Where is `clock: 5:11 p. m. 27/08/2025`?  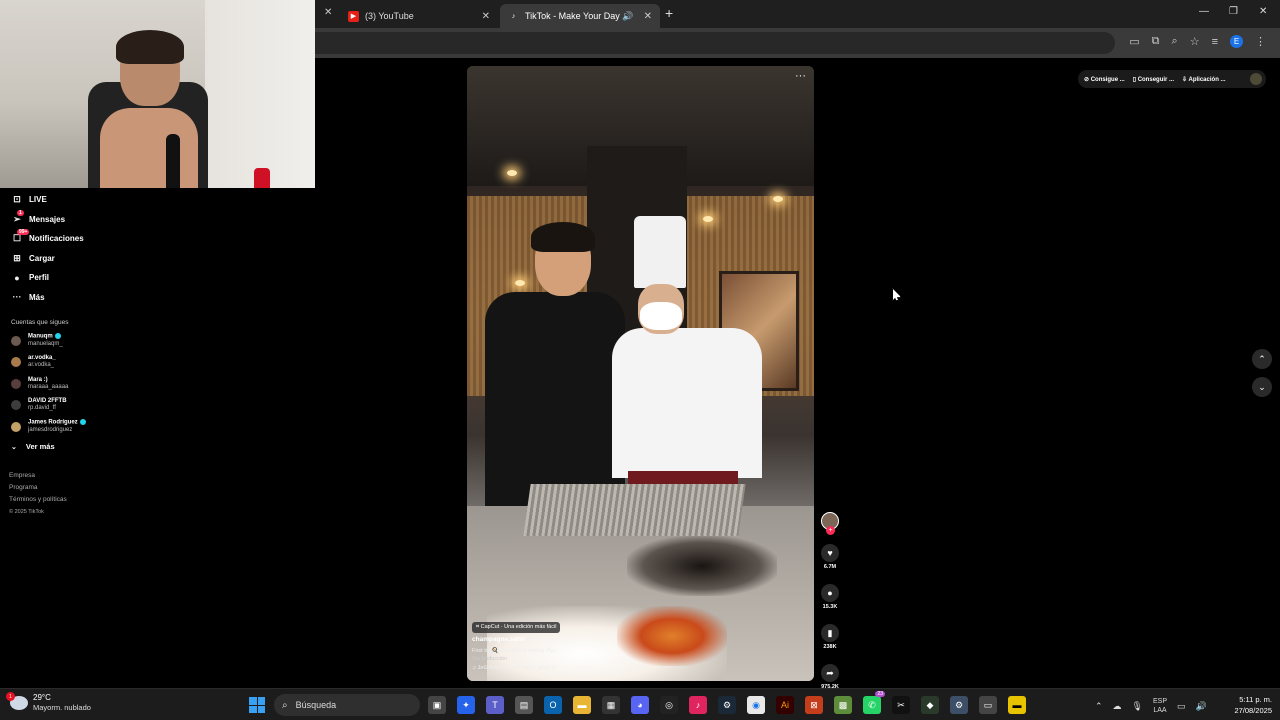 clock: 5:11 p. m. 27/08/2025 is located at coordinates (1249, 705).